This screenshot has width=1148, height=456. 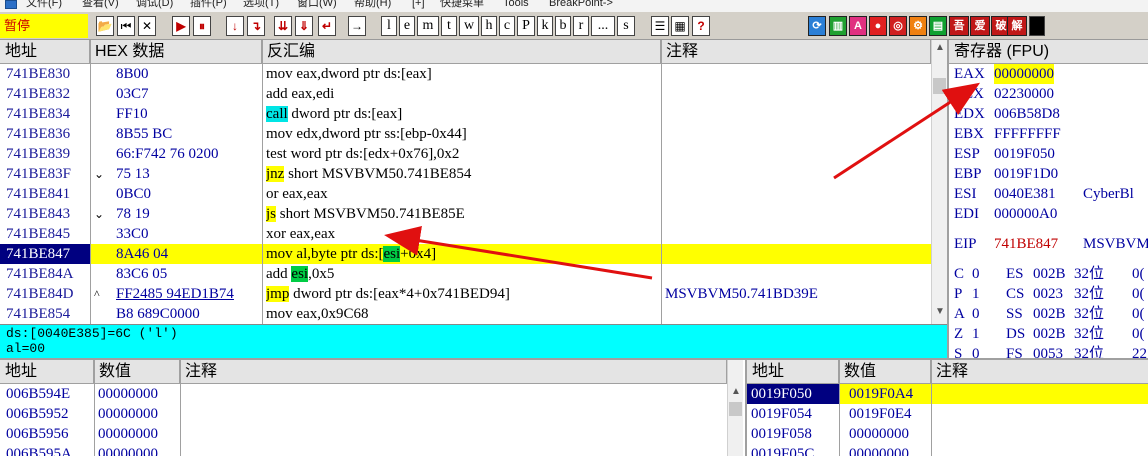 What do you see at coordinates (462, 4) in the screenshot?
I see `menu-shortcut: 快捷菜单` at bounding box center [462, 4].